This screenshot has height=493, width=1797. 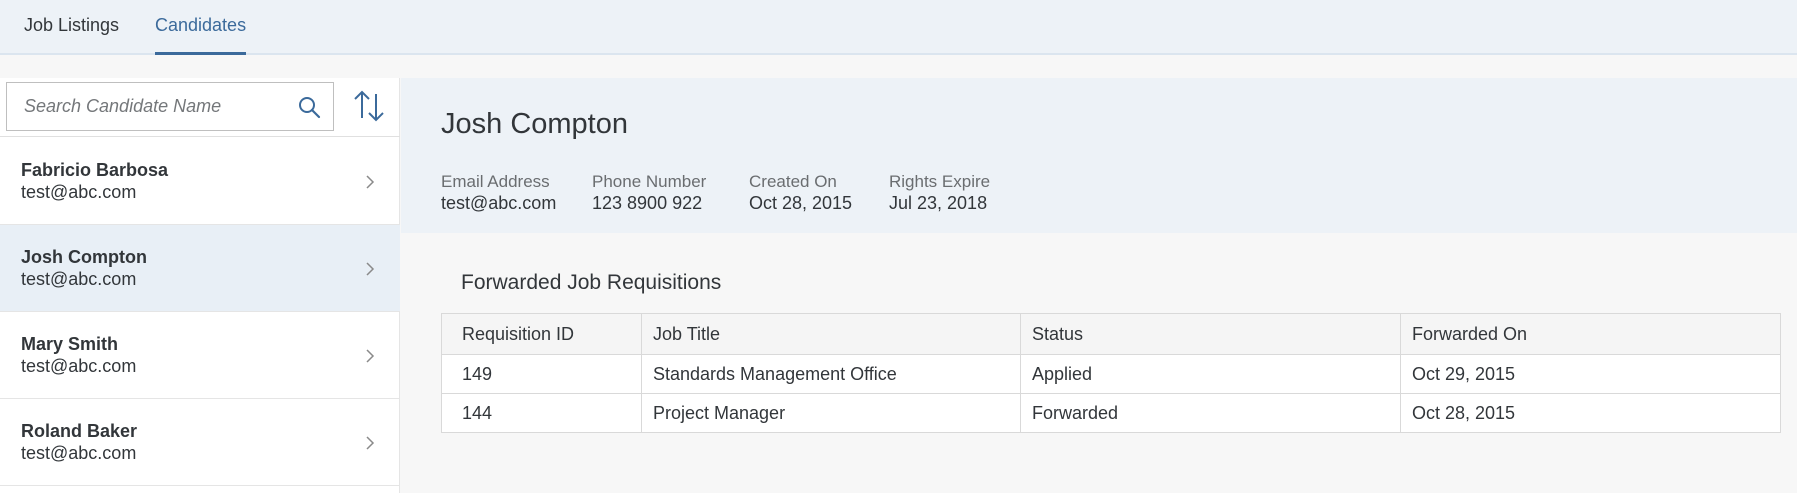 What do you see at coordinates (940, 181) in the screenshot?
I see `attribute-label: Rights Expire` at bounding box center [940, 181].